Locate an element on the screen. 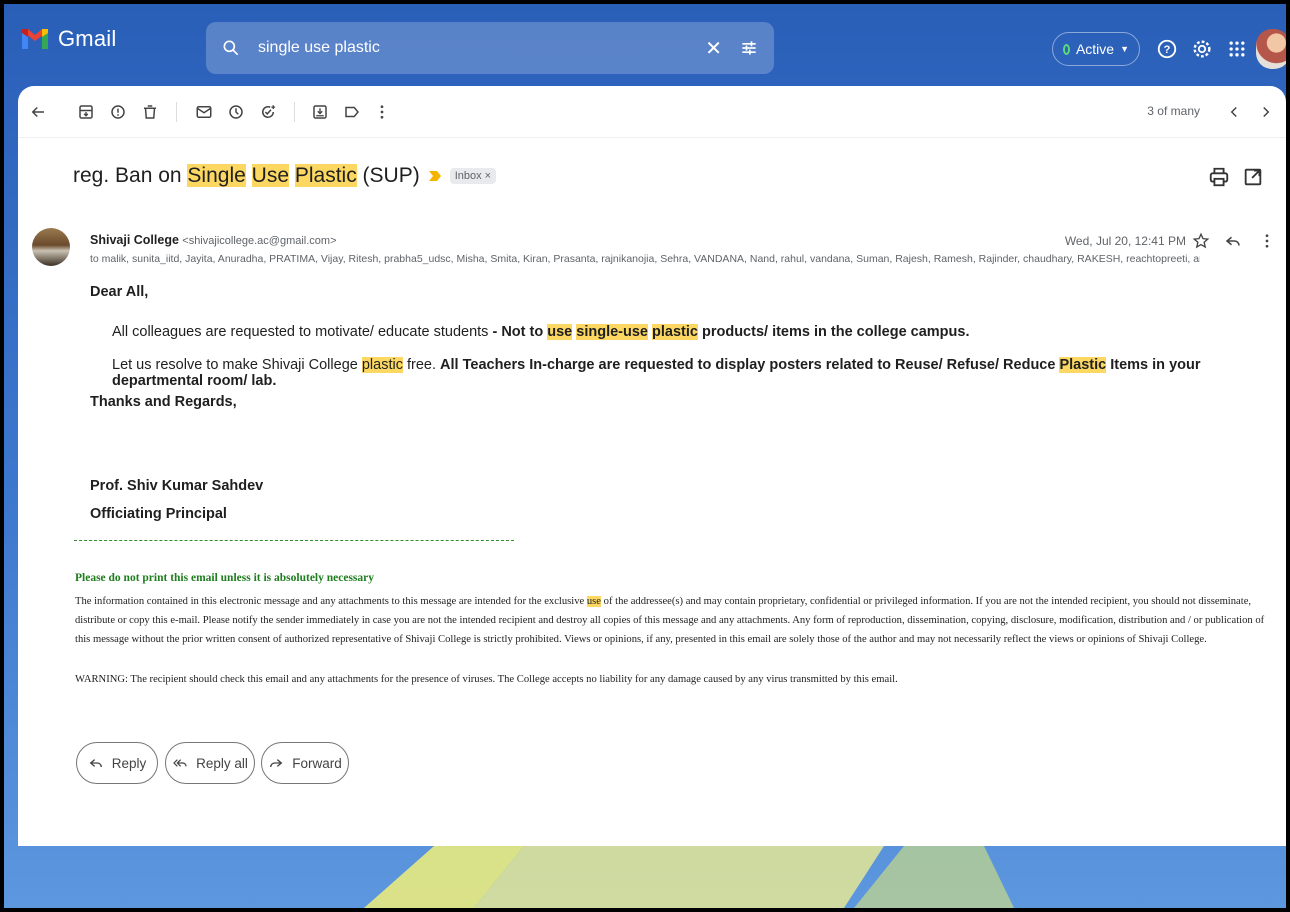  sender-avatar is located at coordinates (51, 247).